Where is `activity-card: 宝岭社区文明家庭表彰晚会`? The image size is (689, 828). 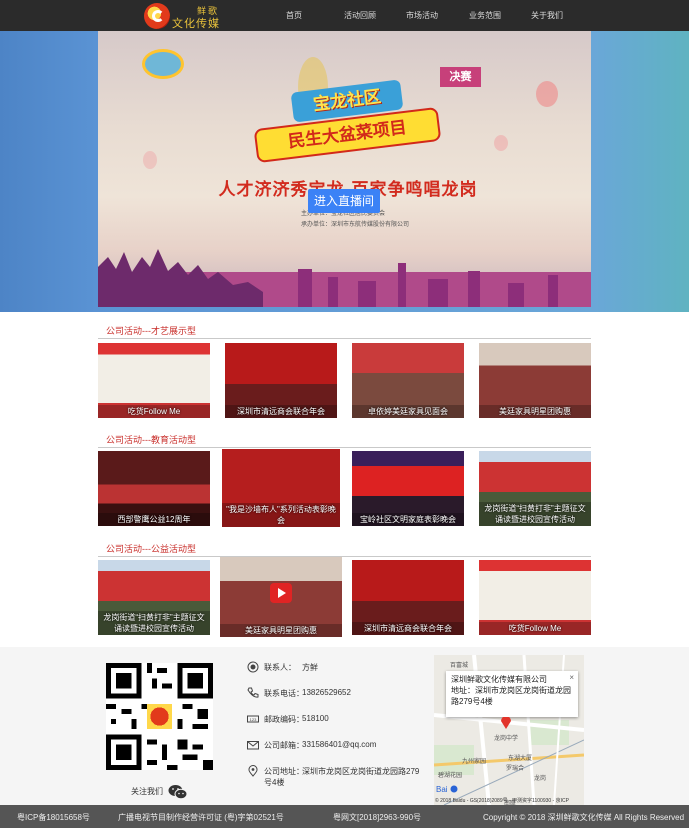
activity-card: 宝岭社区文明家庭表彰晚会 is located at coordinates (408, 488).